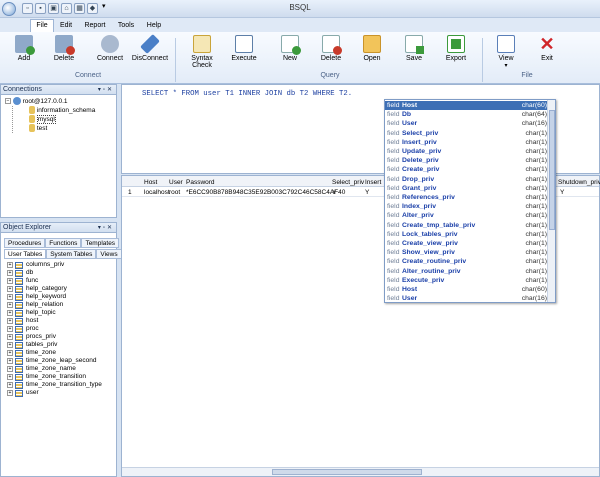 The height and width of the screenshot is (477, 600). What do you see at coordinates (58, 353) in the screenshot?
I see `list-item: + time_zone` at bounding box center [58, 353].